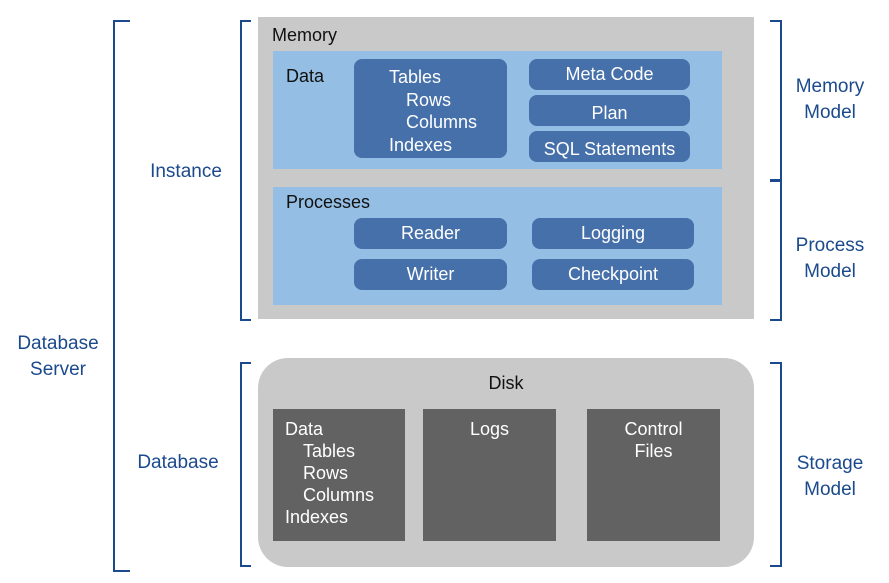  I want to click on control-files-box: Control Files, so click(653, 475).